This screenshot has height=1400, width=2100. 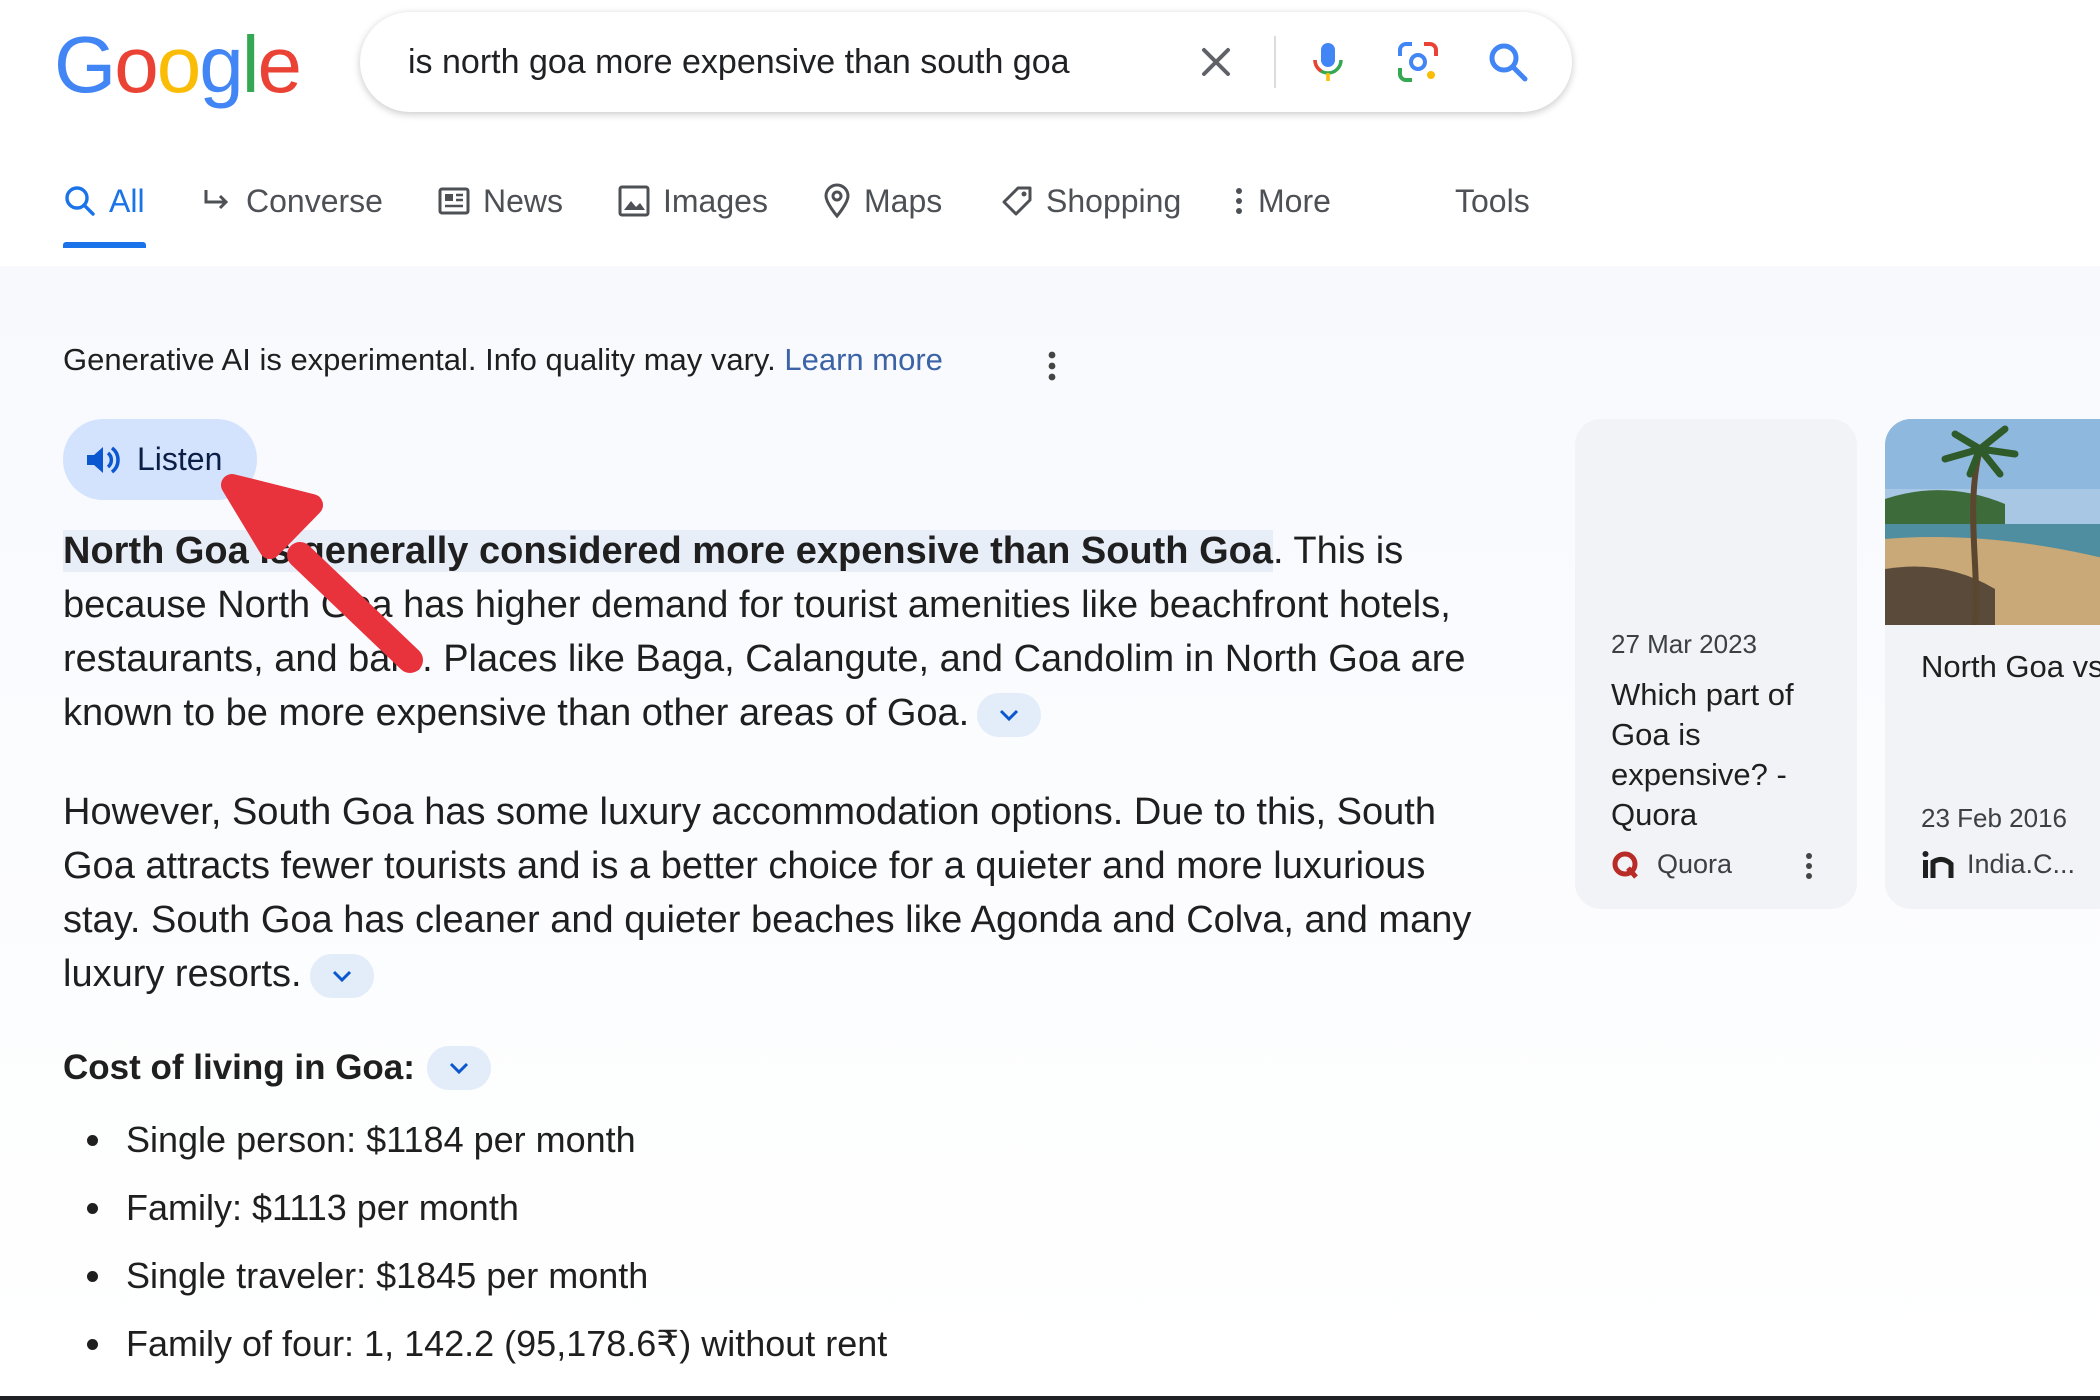 I want to click on list-item: Single person: $1184 per month, so click(x=475, y=1140).